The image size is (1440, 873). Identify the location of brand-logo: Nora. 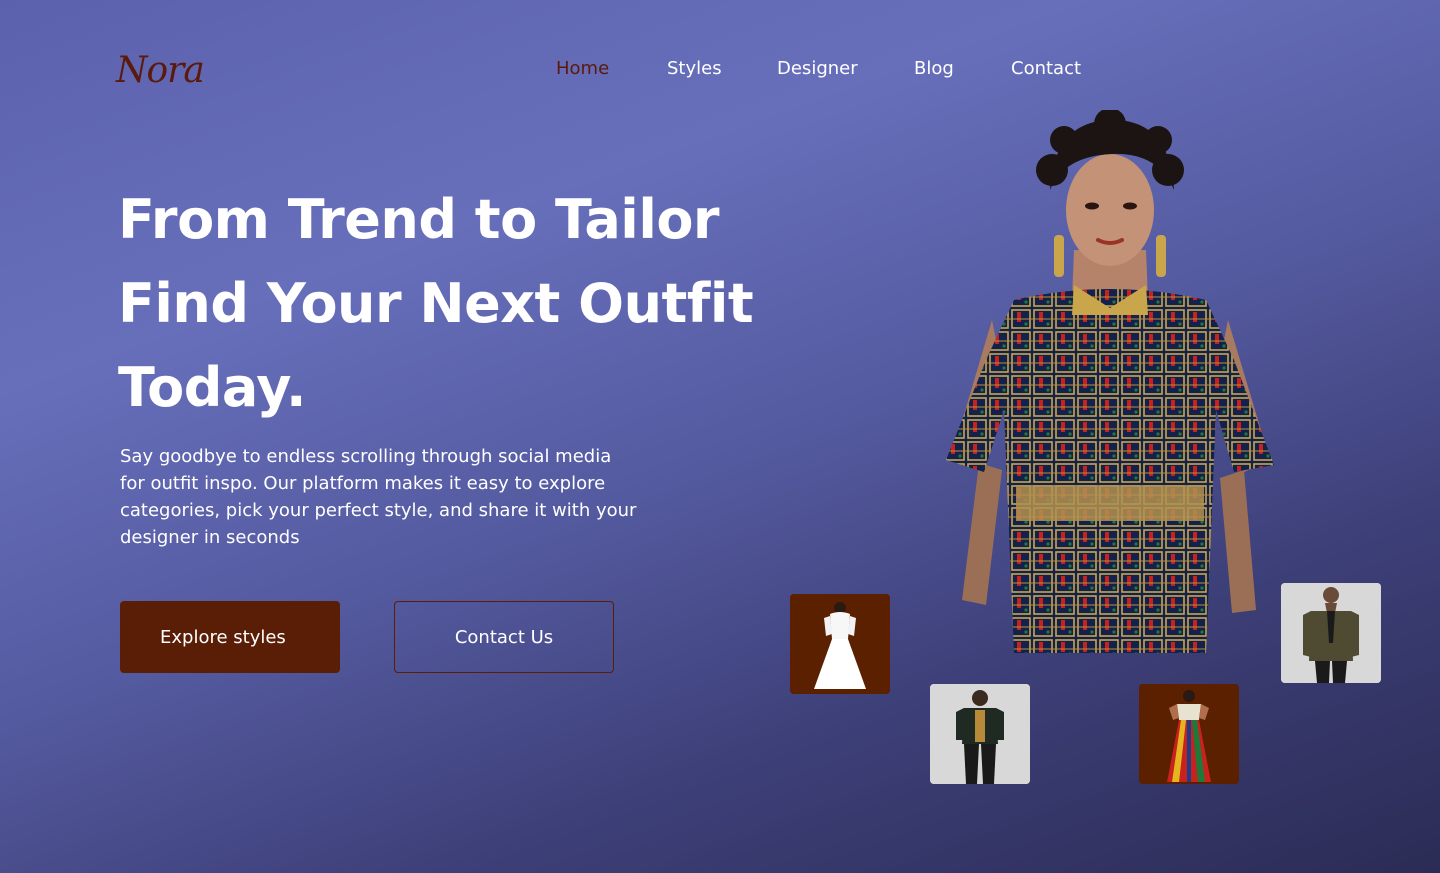
(160, 70).